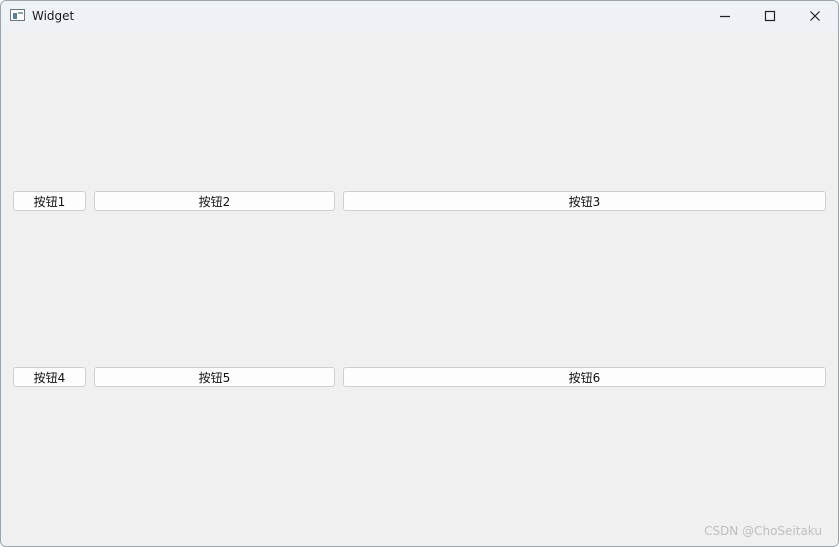  I want to click on maximize-button, so click(770, 16).